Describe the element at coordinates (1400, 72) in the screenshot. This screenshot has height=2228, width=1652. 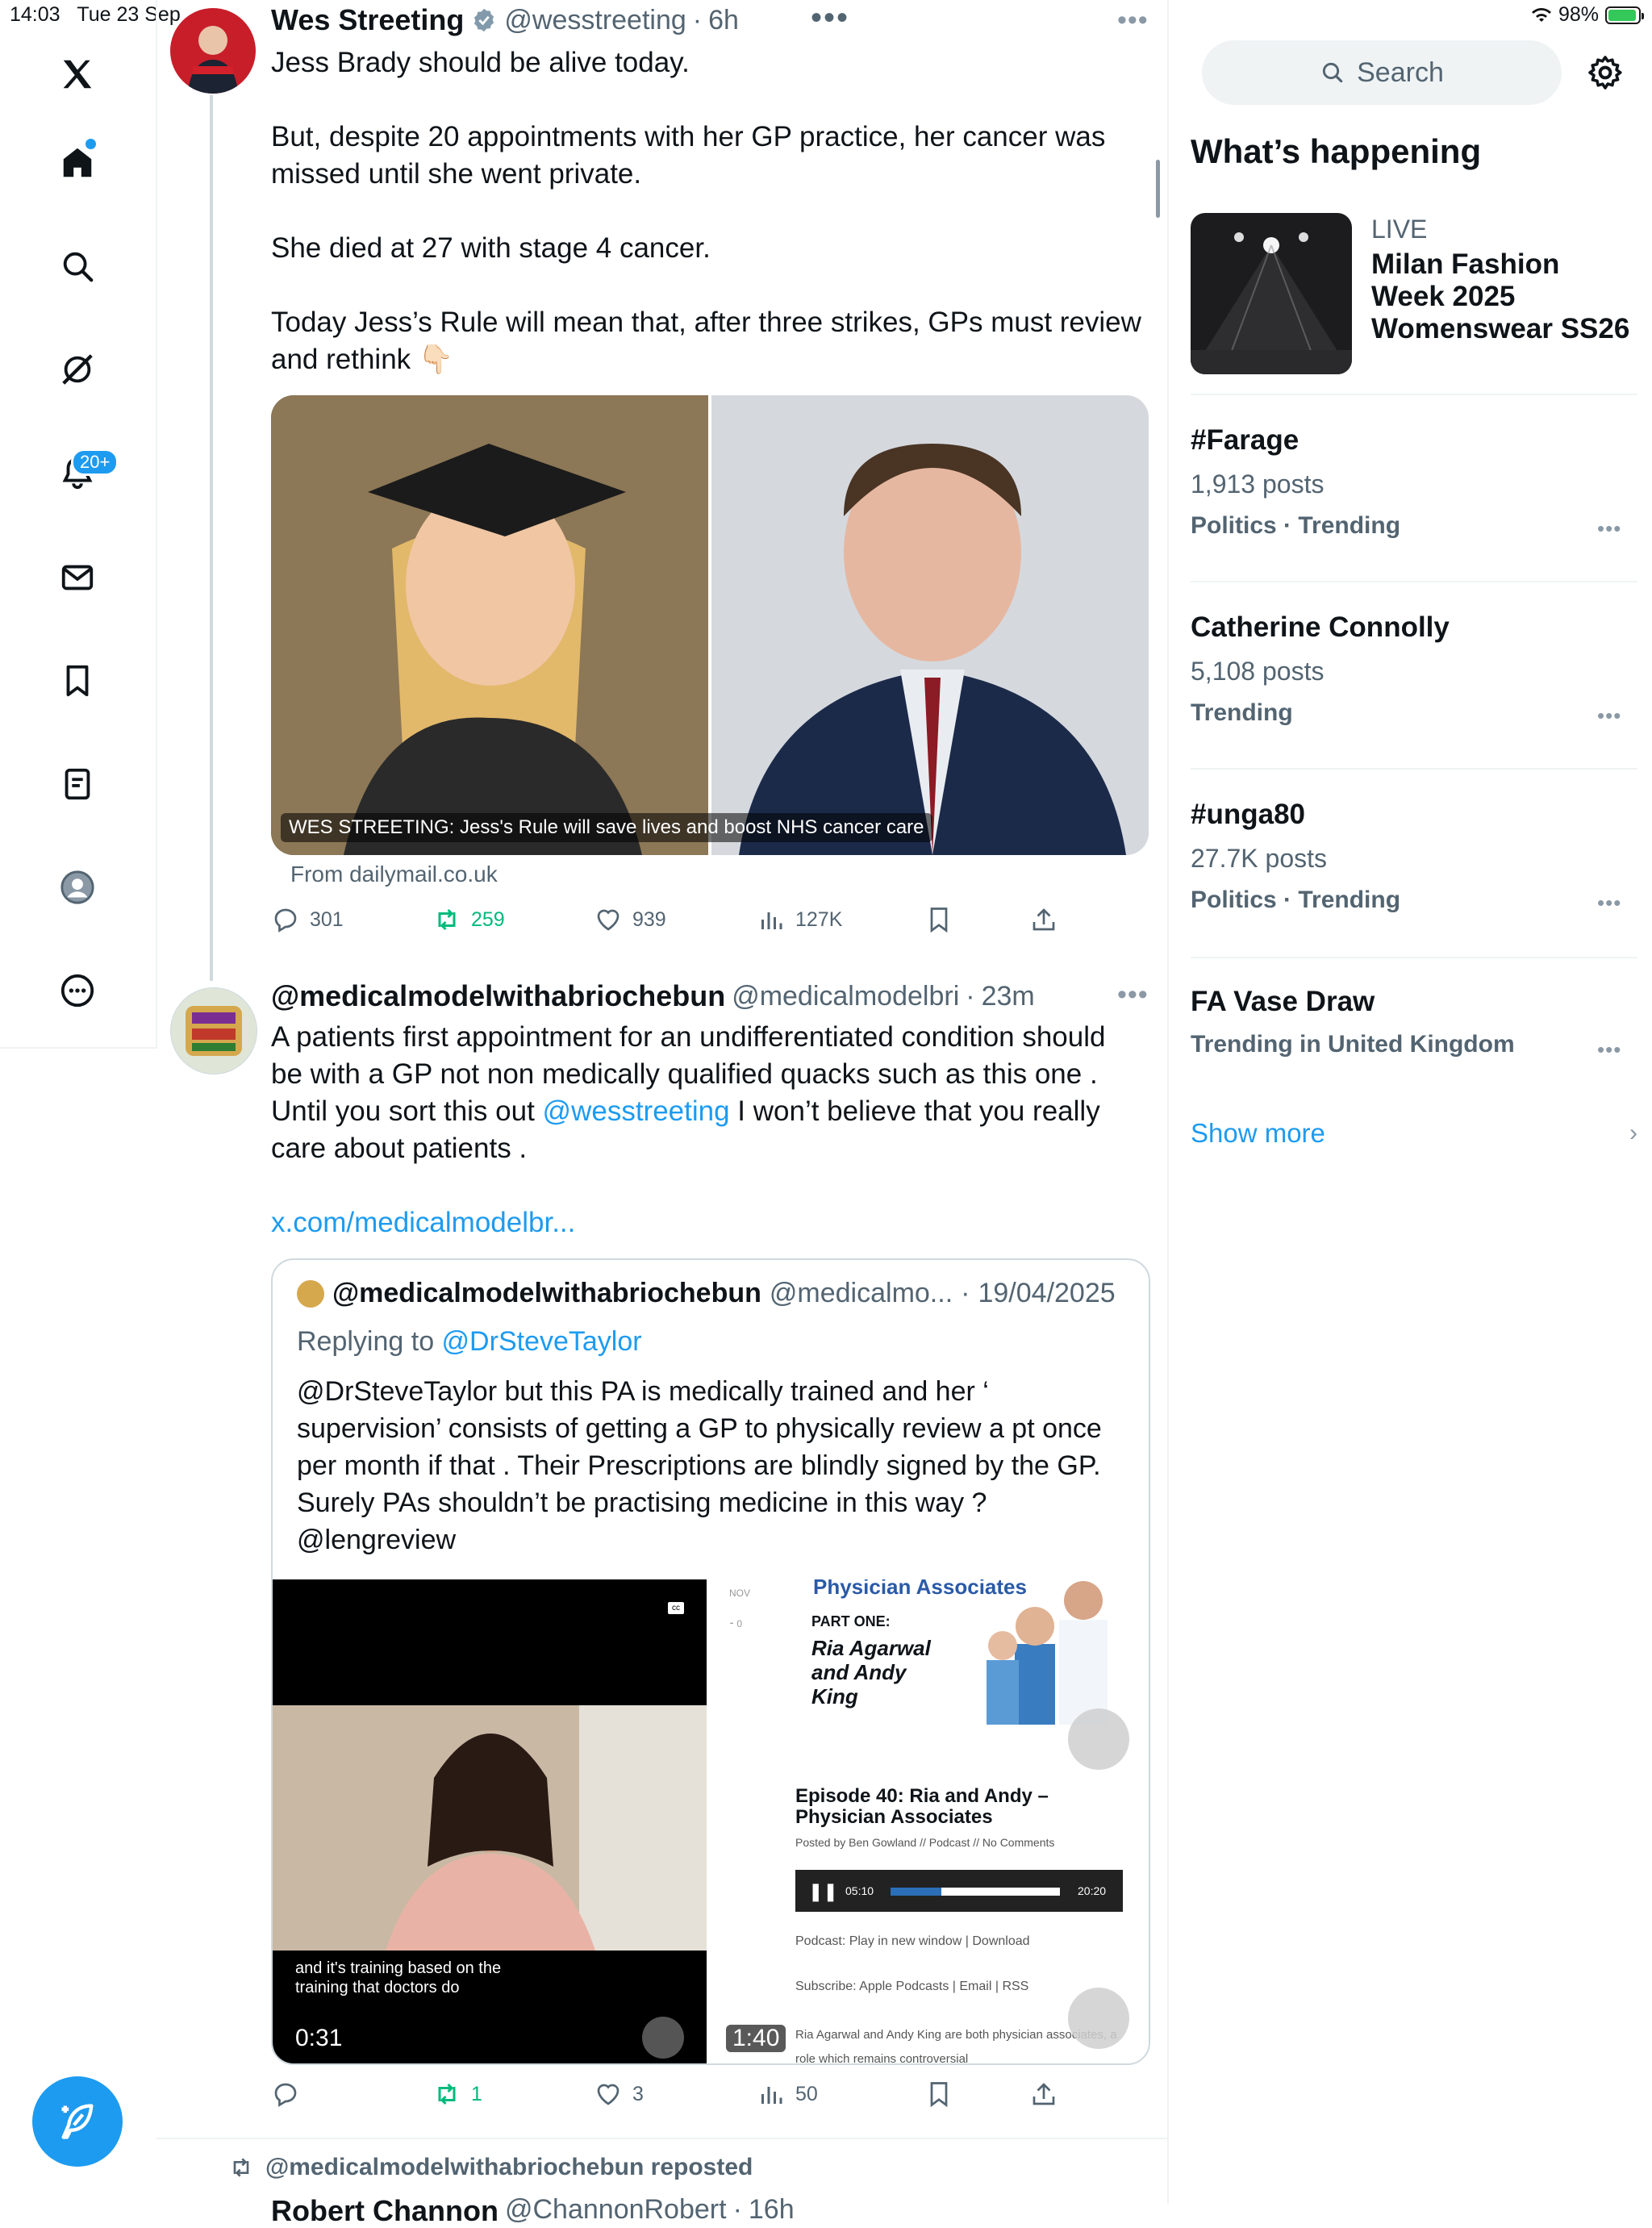
I see `search-placeholder: Search` at that location.